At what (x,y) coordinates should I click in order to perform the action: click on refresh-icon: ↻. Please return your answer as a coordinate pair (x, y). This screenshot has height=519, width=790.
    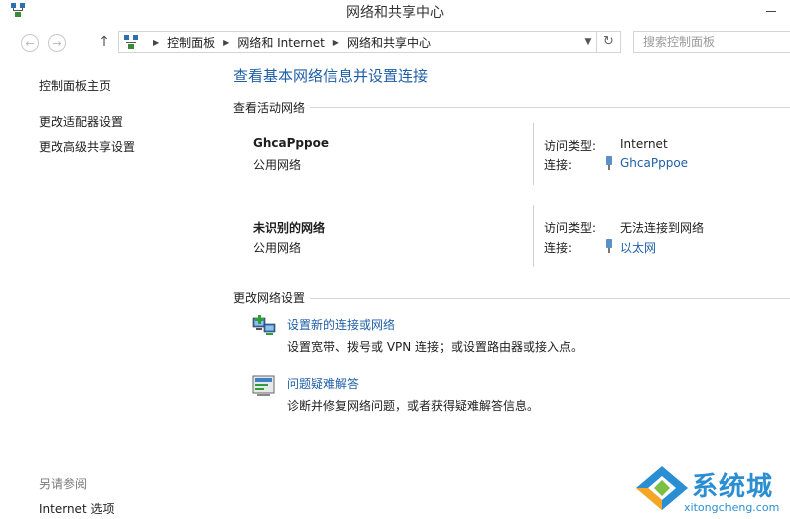
    Looking at the image, I should click on (608, 41).